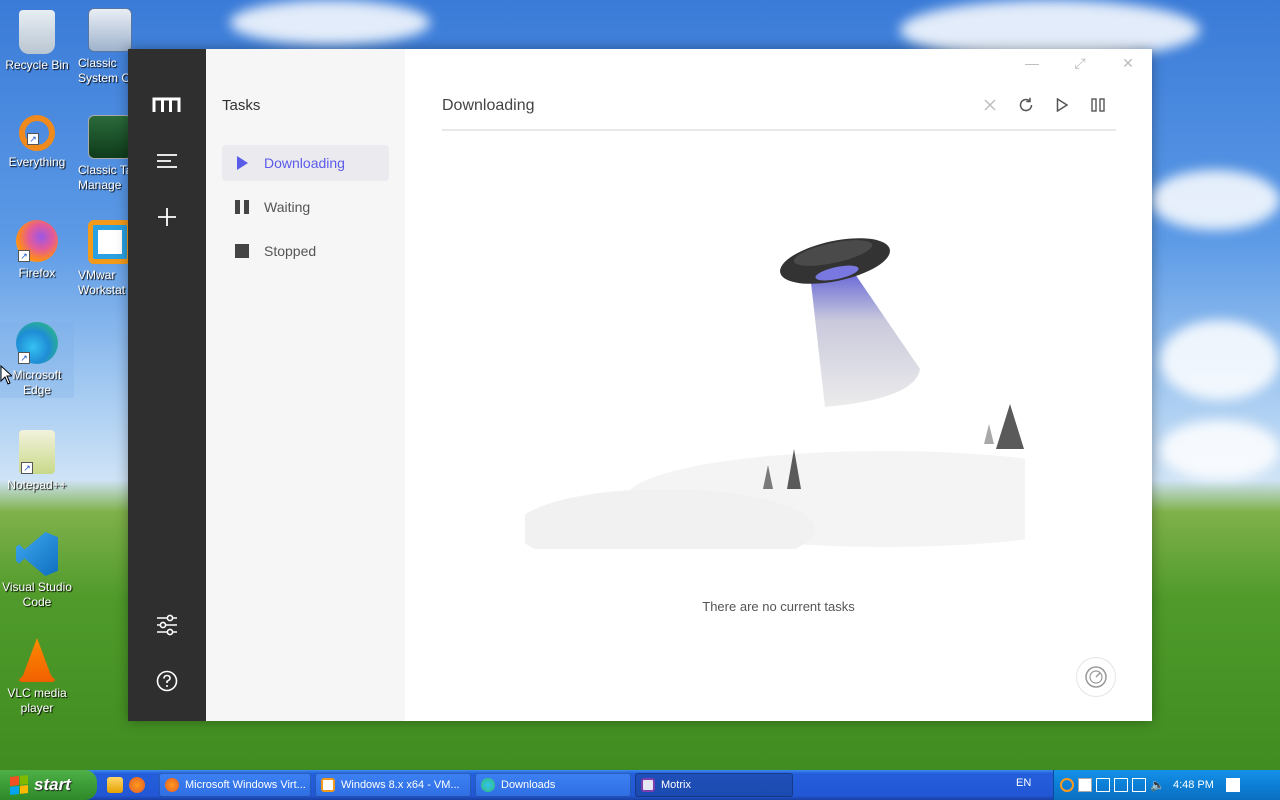 This screenshot has width=1280, height=800. I want to click on desktop-icon-firefox: ↗ Firefox, so click(37, 250).